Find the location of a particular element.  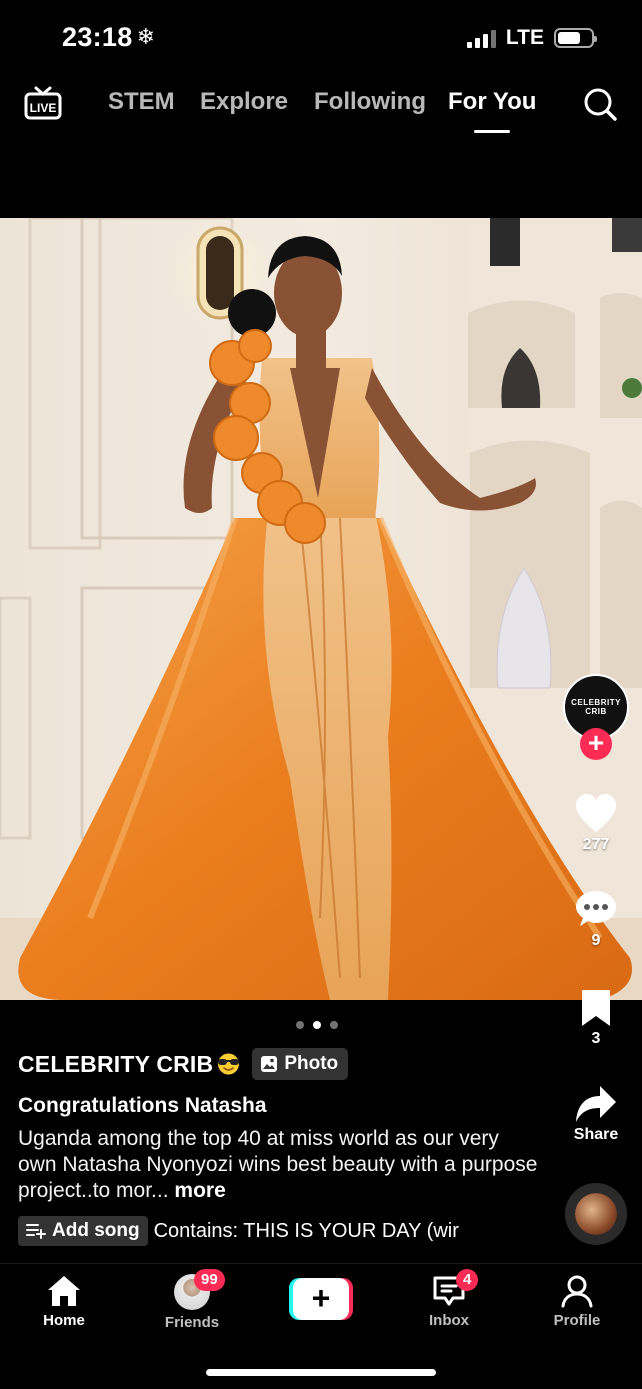

save-count: 3 is located at coordinates (596, 1038).